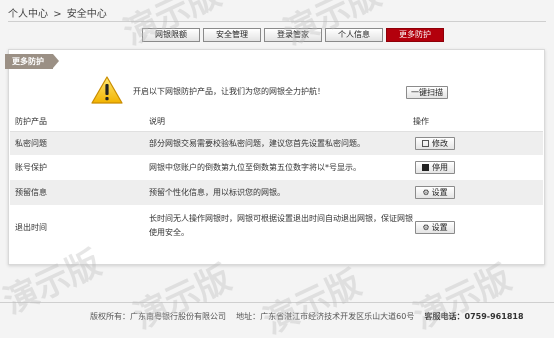 This screenshot has height=338, width=554. I want to click on edit-icon, so click(425, 143).